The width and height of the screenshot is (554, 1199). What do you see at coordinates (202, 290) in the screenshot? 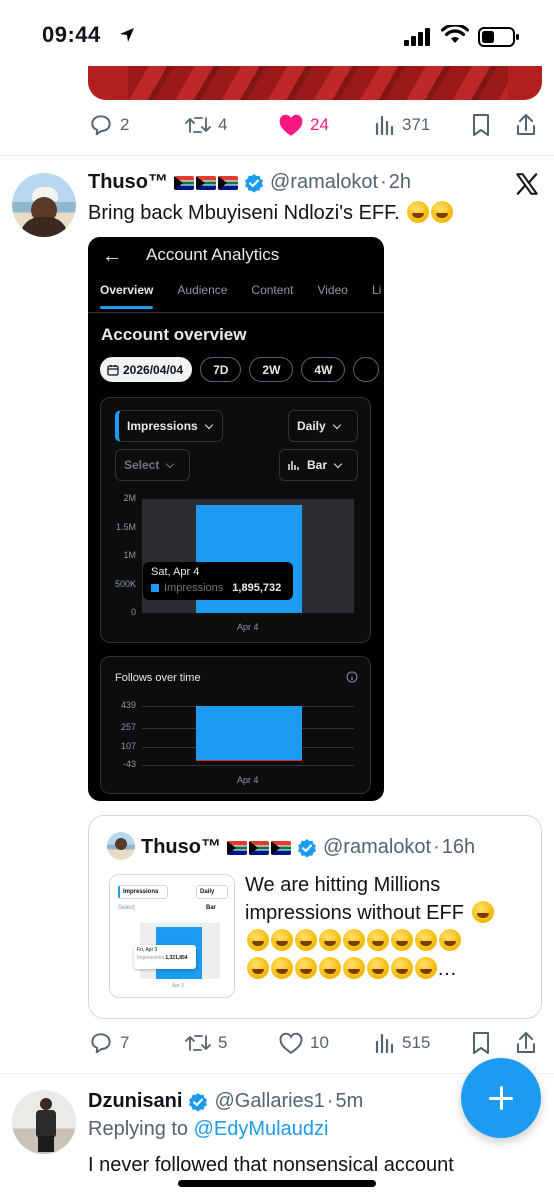
I see `tab-audience: Audience` at bounding box center [202, 290].